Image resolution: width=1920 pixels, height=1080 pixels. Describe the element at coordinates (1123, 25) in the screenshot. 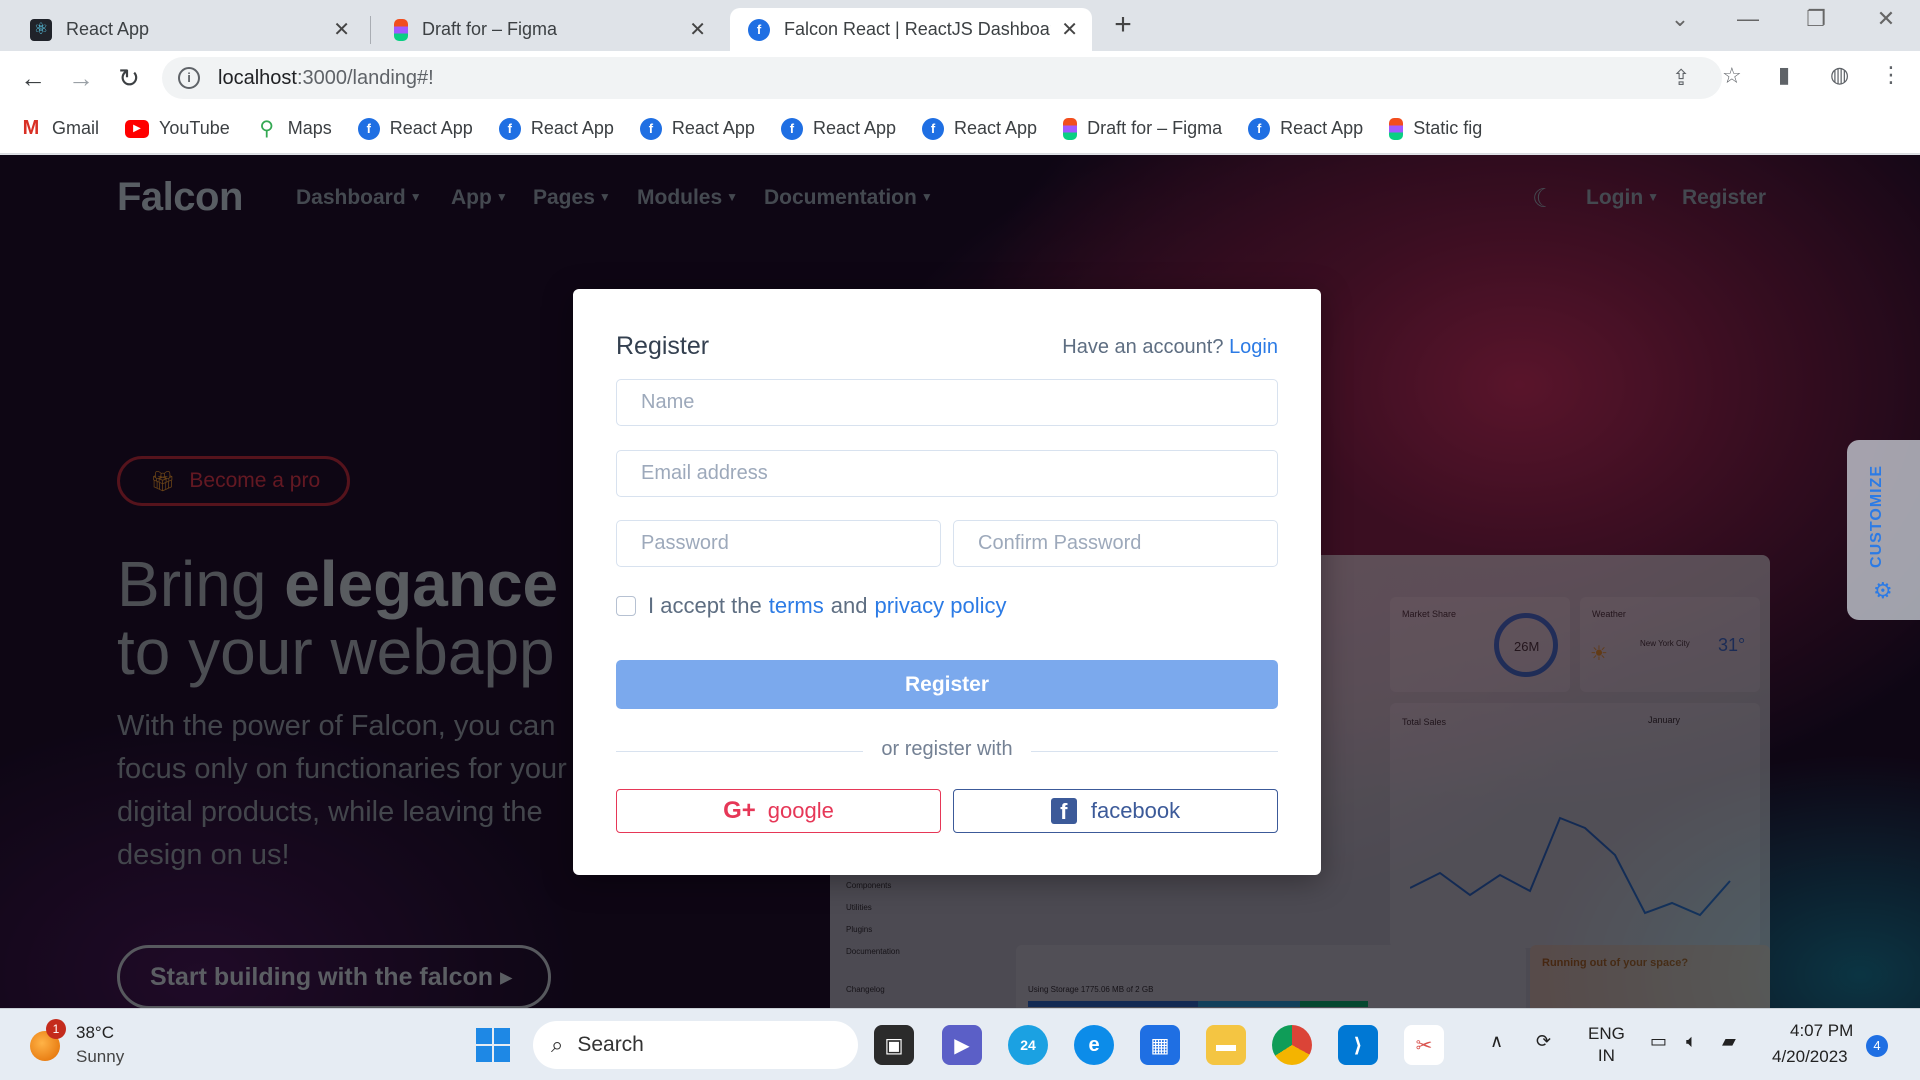

I see `new-tab-button: +` at that location.